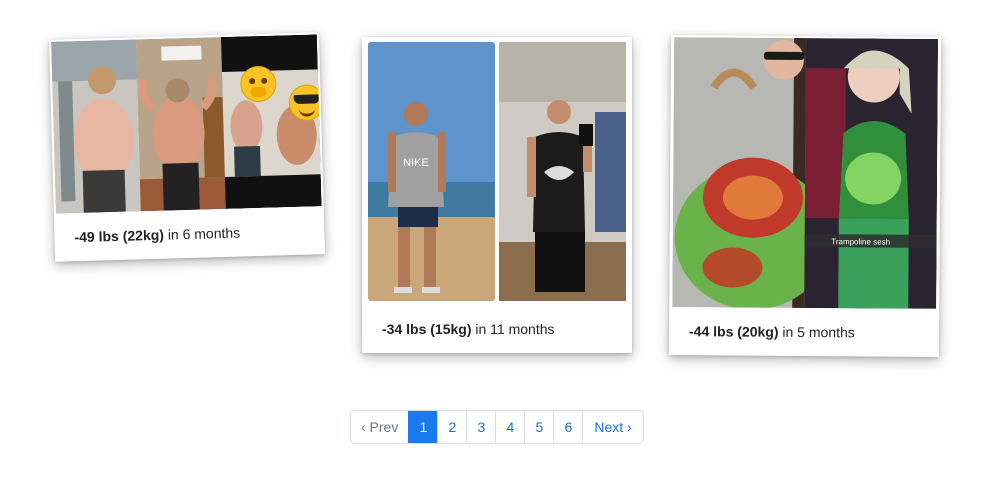  I want to click on page-5-button: 5, so click(539, 427).